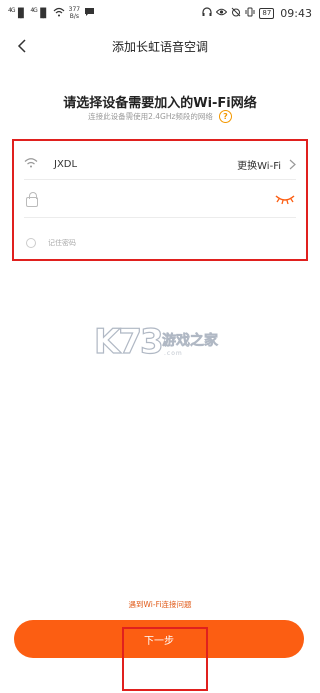 The height and width of the screenshot is (693, 320). I want to click on chevron-right-icon, so click(292, 164).